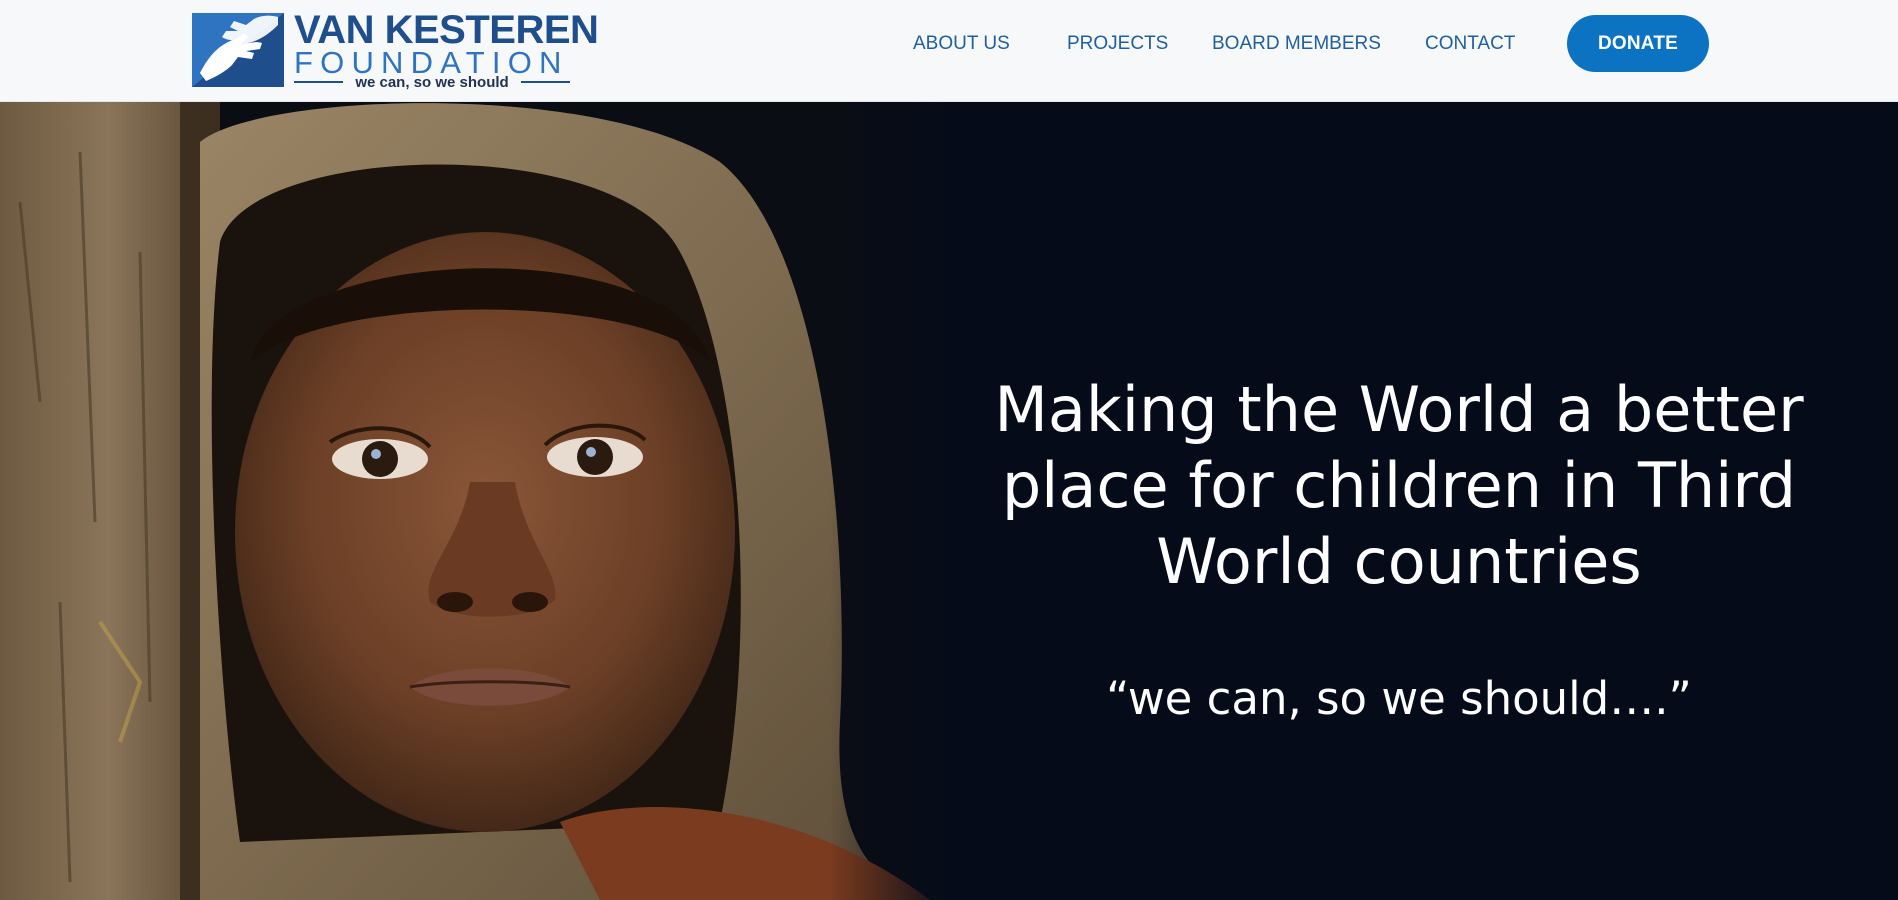  I want to click on logo-rule-right, so click(545, 82).